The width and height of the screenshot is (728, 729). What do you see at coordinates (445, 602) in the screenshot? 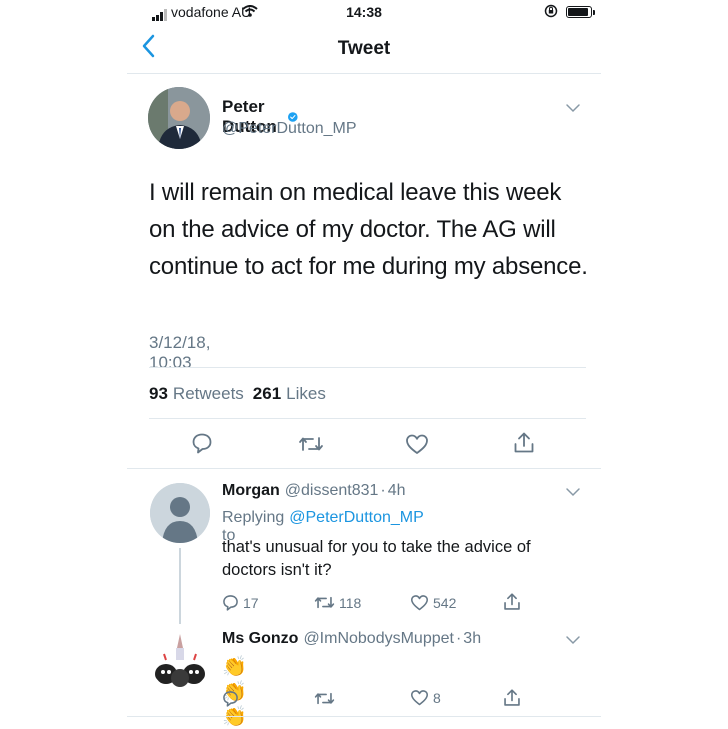
I see `like-count: 542` at bounding box center [445, 602].